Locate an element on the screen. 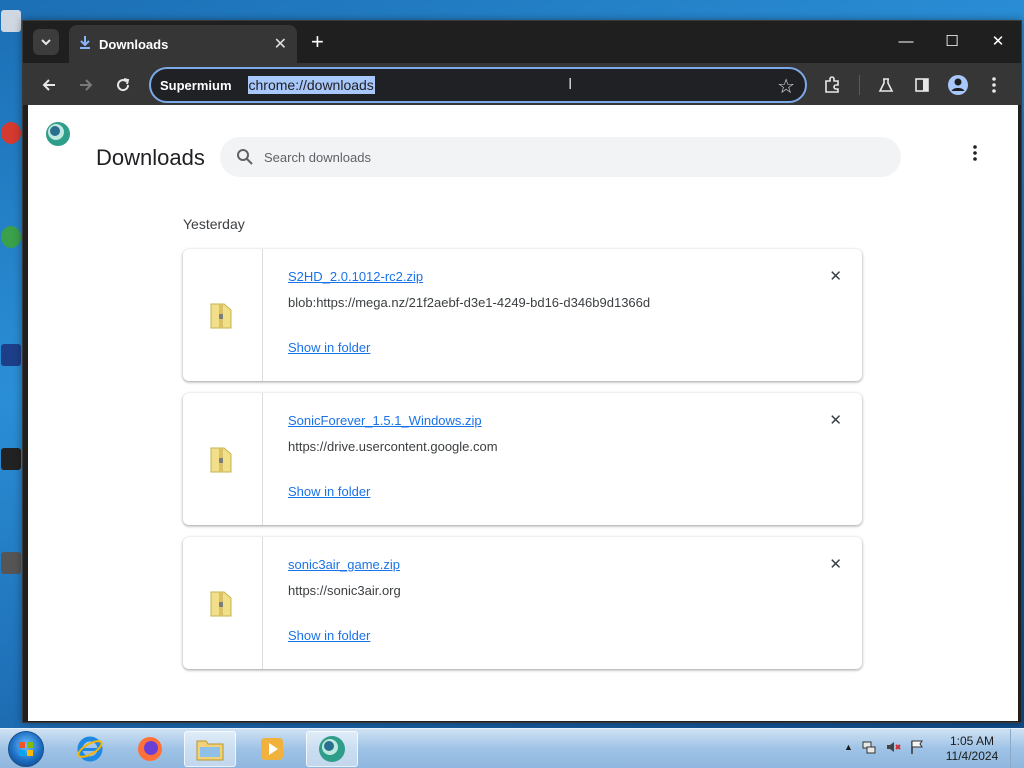 The width and height of the screenshot is (1024, 768). media-player-icon is located at coordinates (272, 749).